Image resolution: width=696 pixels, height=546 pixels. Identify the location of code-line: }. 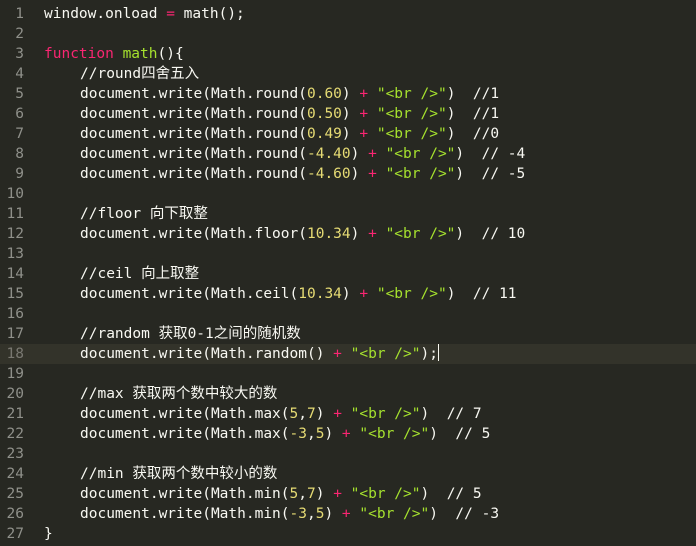
(370, 534).